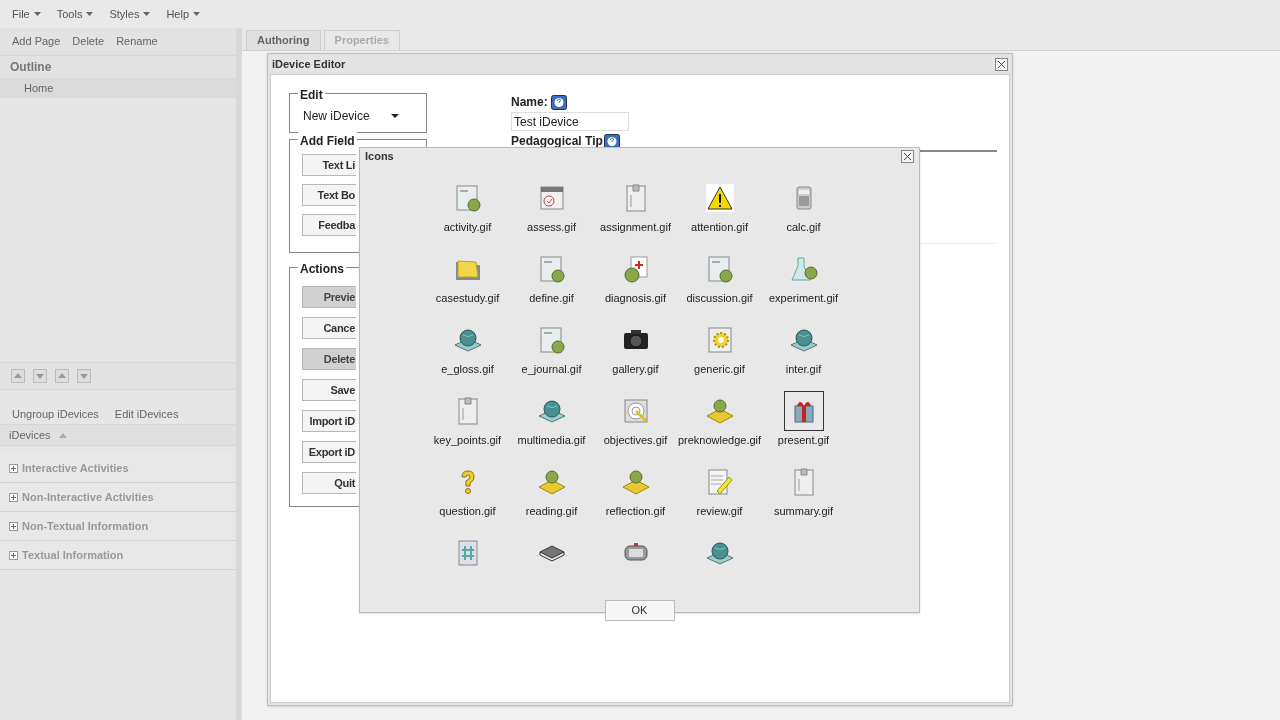 Image resolution: width=1280 pixels, height=720 pixels. What do you see at coordinates (551, 495) in the screenshot?
I see `icon-option: reading.gif` at bounding box center [551, 495].